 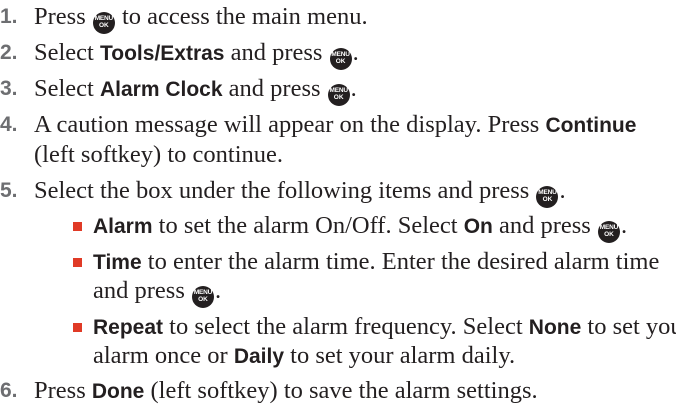 What do you see at coordinates (9, 124) in the screenshot?
I see `step-number: 4.` at bounding box center [9, 124].